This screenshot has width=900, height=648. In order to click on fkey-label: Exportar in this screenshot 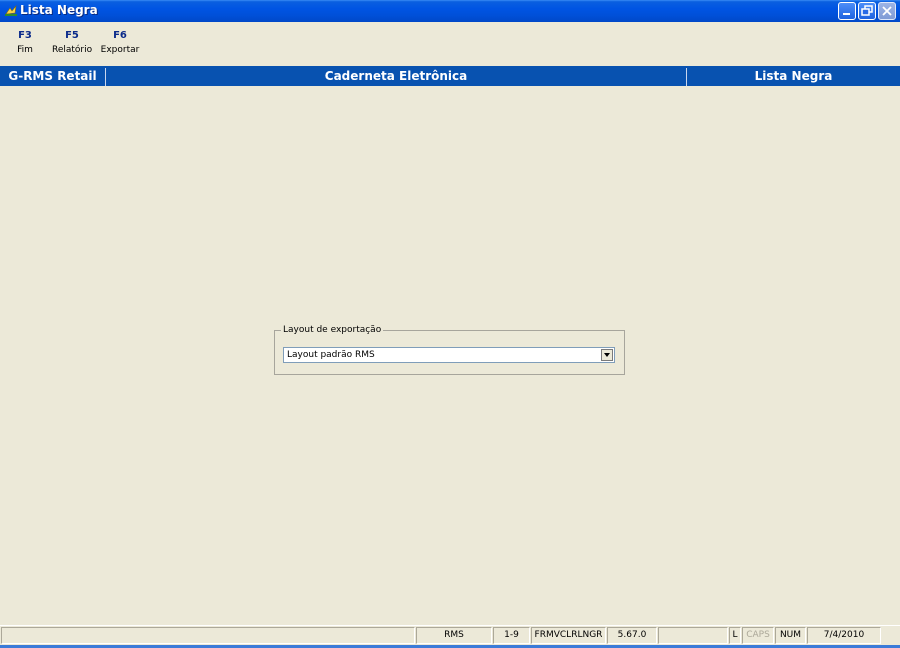, I will do `click(120, 50)`.